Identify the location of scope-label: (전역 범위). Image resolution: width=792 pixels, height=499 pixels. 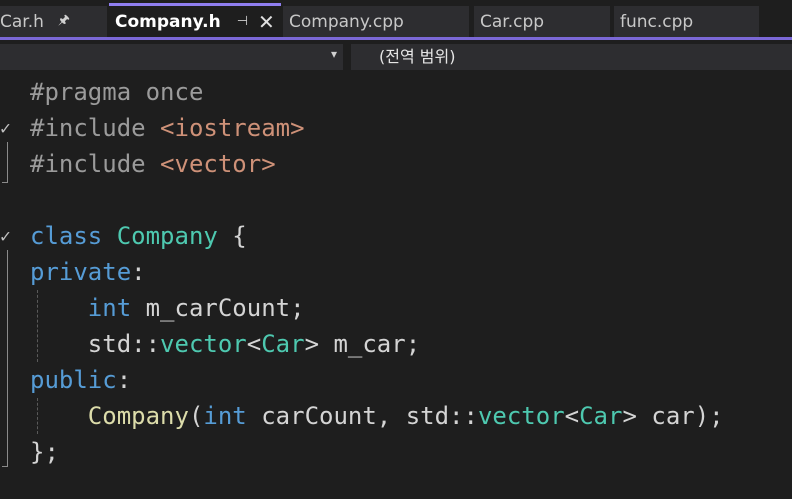
(417, 56).